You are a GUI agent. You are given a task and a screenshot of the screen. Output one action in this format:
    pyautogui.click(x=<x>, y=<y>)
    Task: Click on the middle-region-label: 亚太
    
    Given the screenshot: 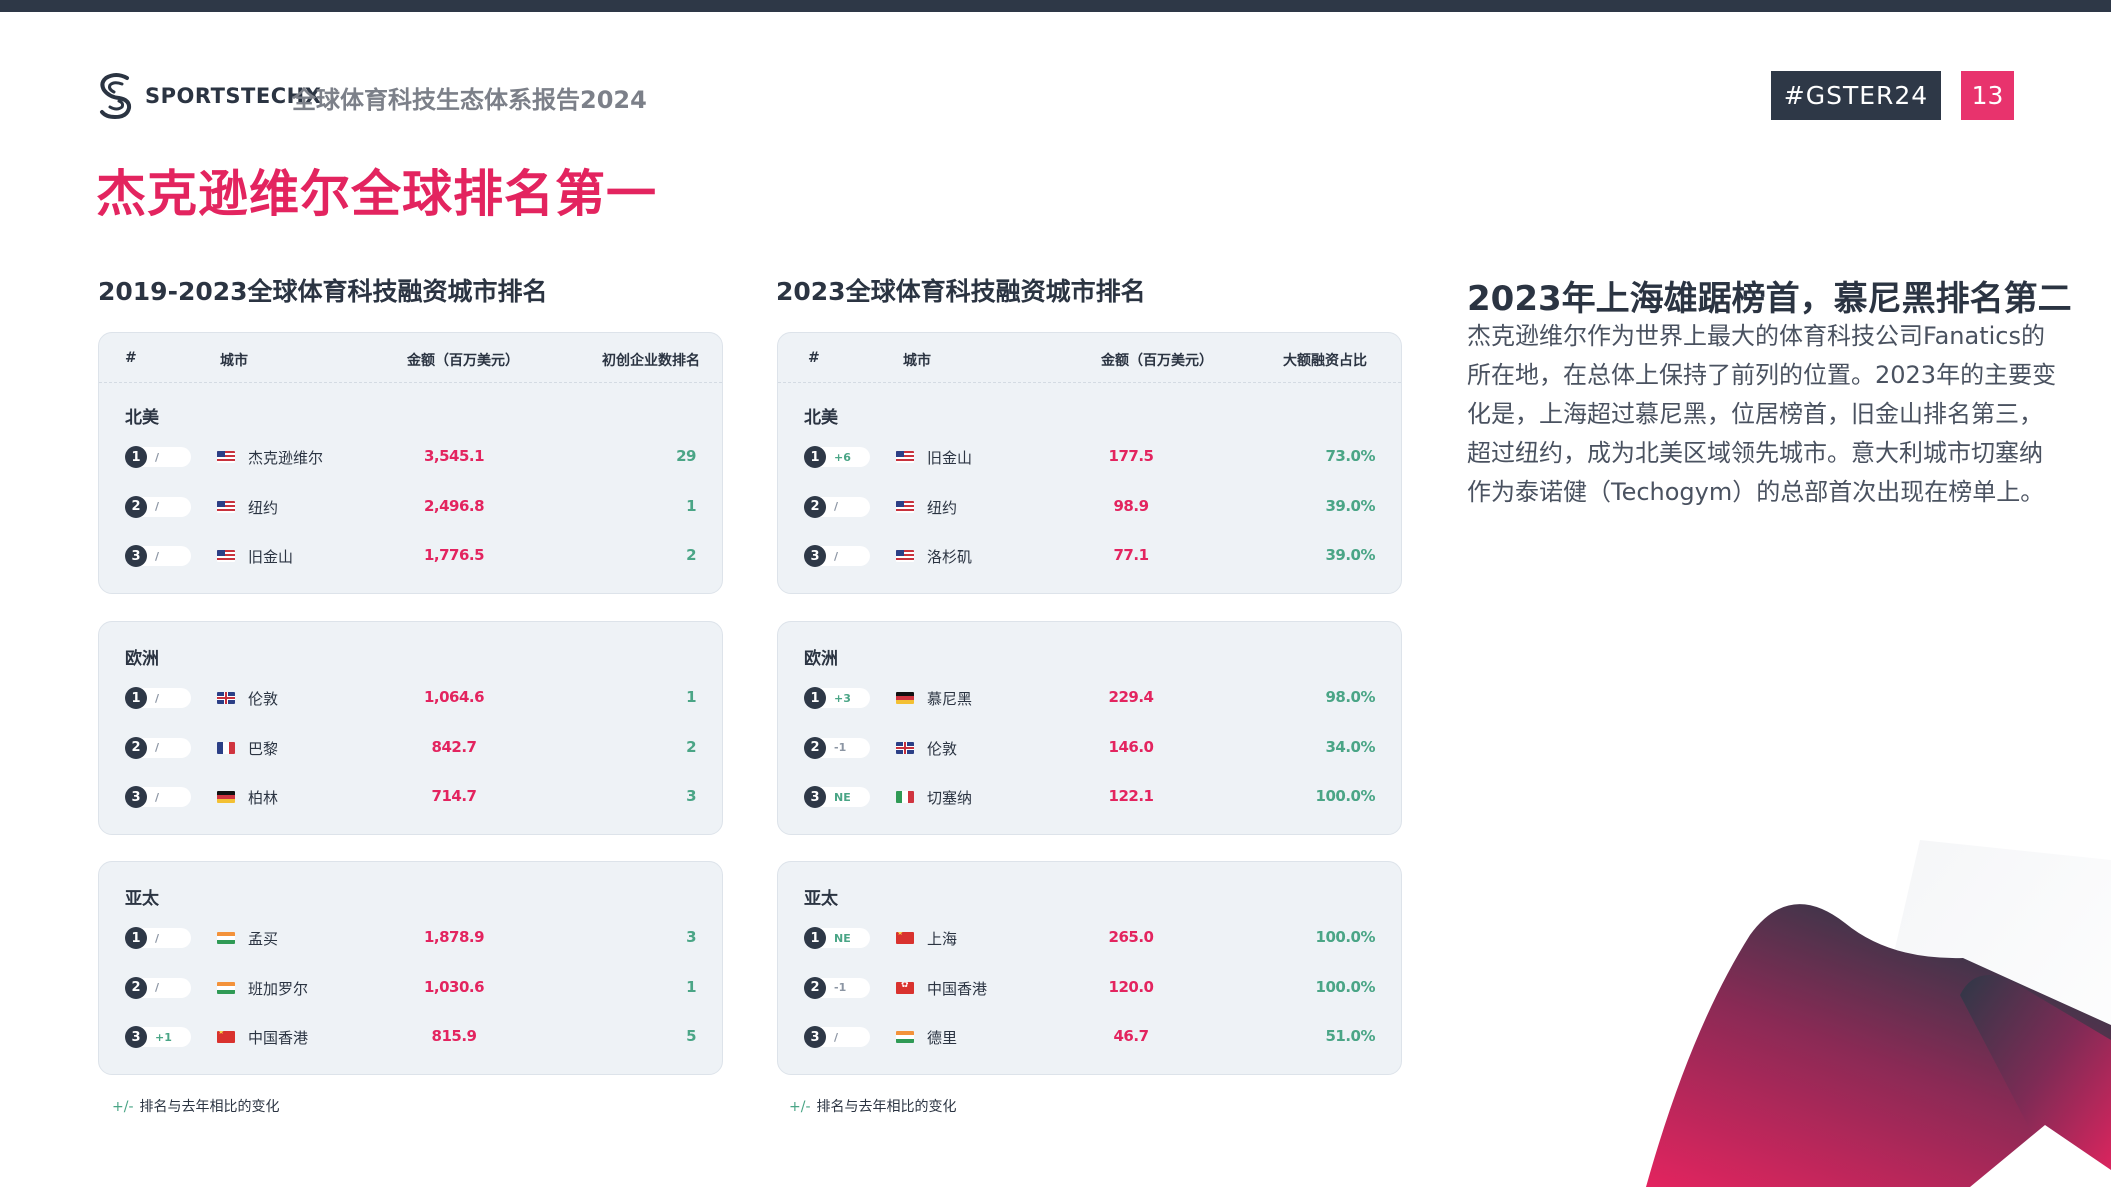 What is the action you would take?
    pyautogui.click(x=821, y=899)
    